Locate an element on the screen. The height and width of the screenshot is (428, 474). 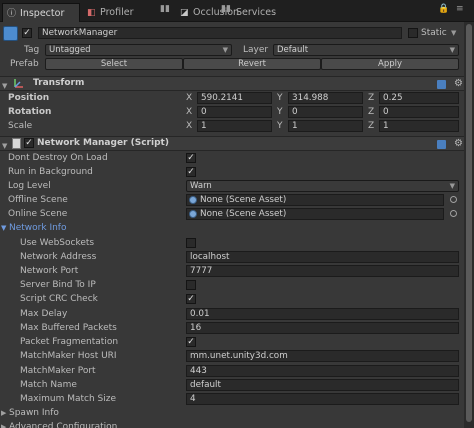
prefab-apply-button: Apply is located at coordinates (390, 64).